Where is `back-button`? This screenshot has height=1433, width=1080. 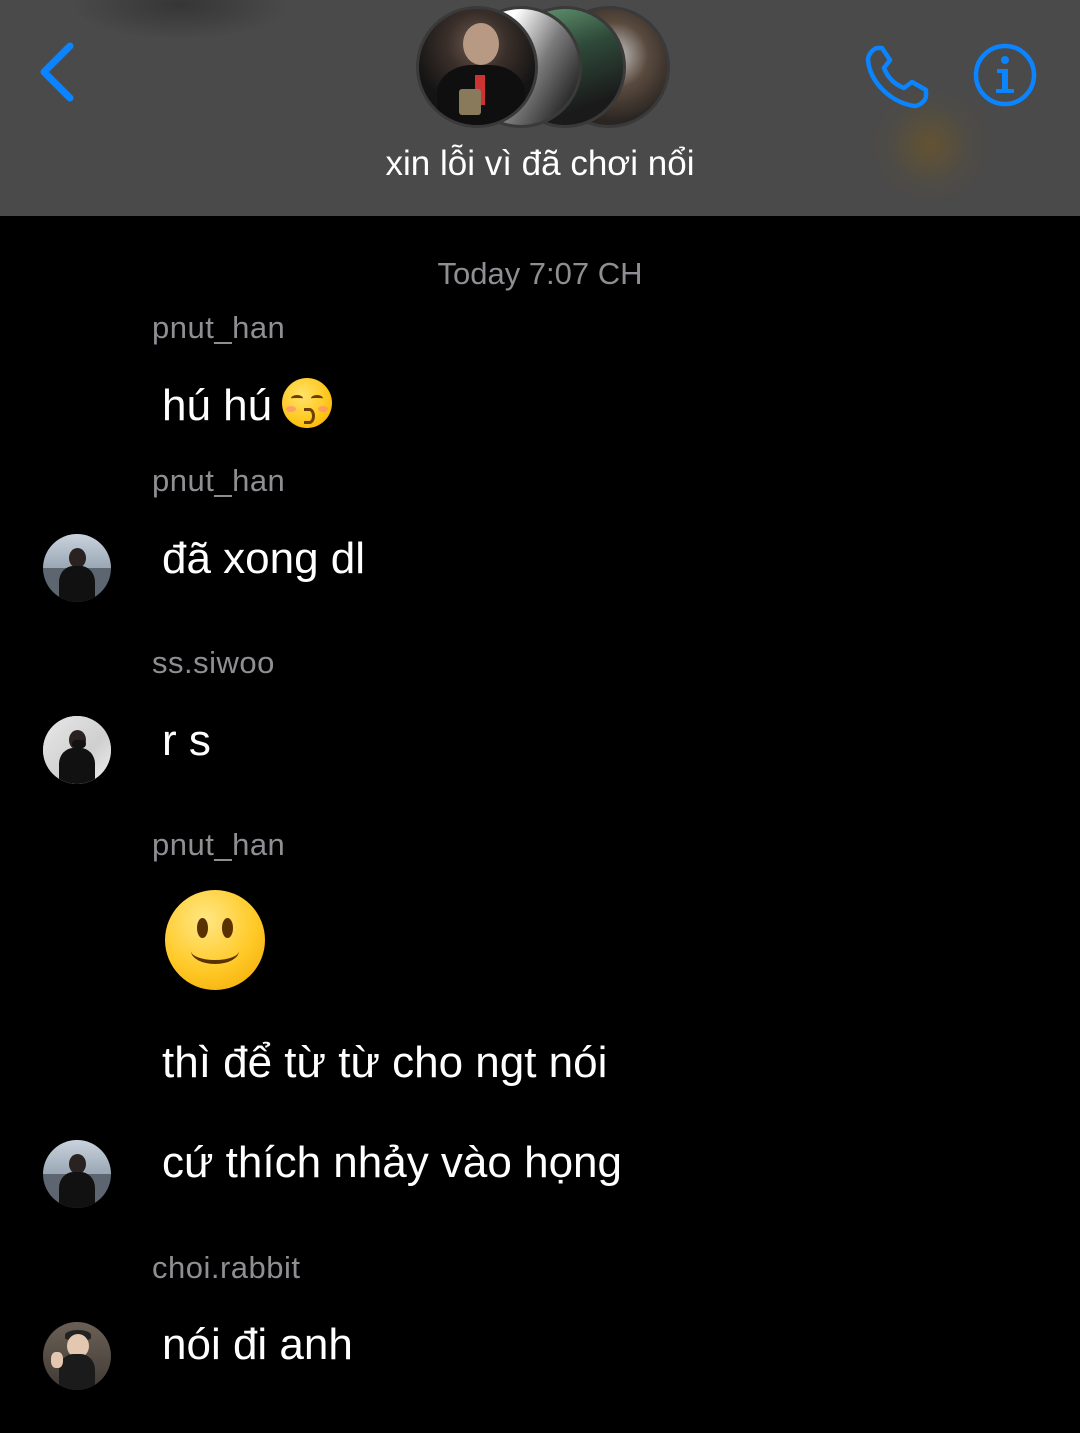 back-button is located at coordinates (60, 72).